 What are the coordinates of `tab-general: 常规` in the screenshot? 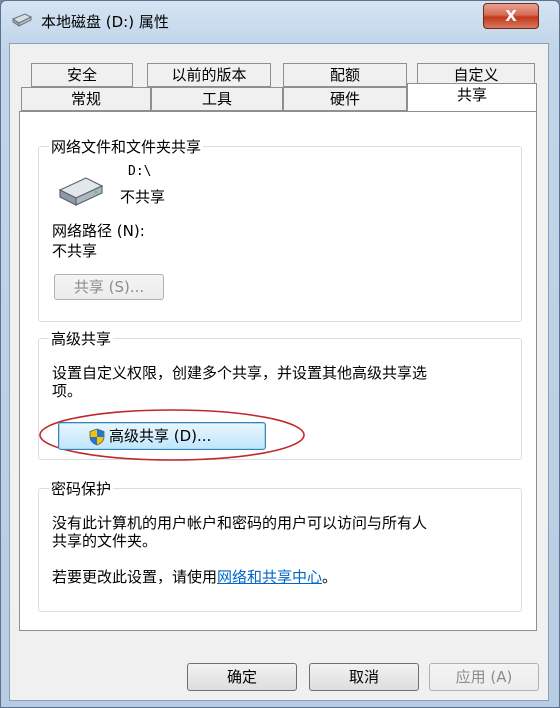 It's located at (86, 99).